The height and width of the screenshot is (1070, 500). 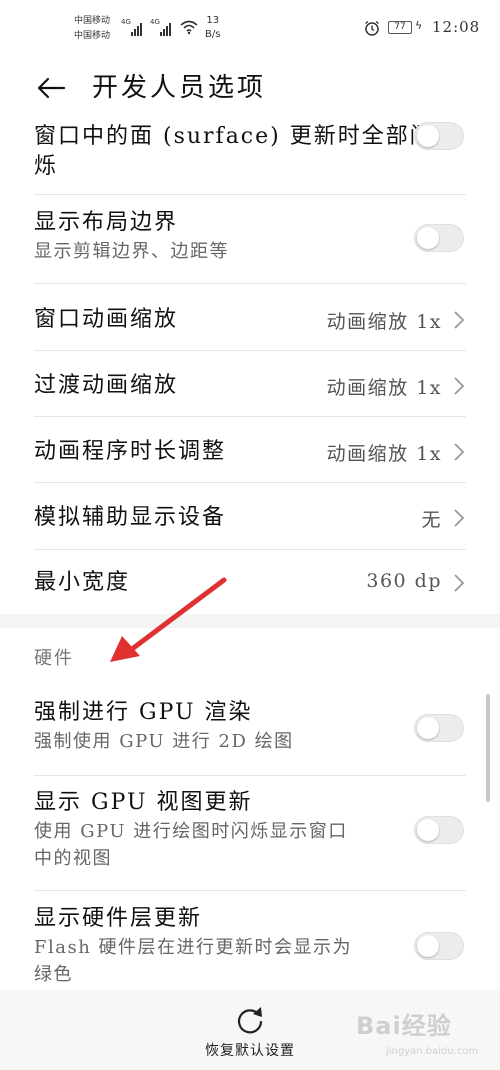 I want to click on alarm-icon, so click(x=372, y=28).